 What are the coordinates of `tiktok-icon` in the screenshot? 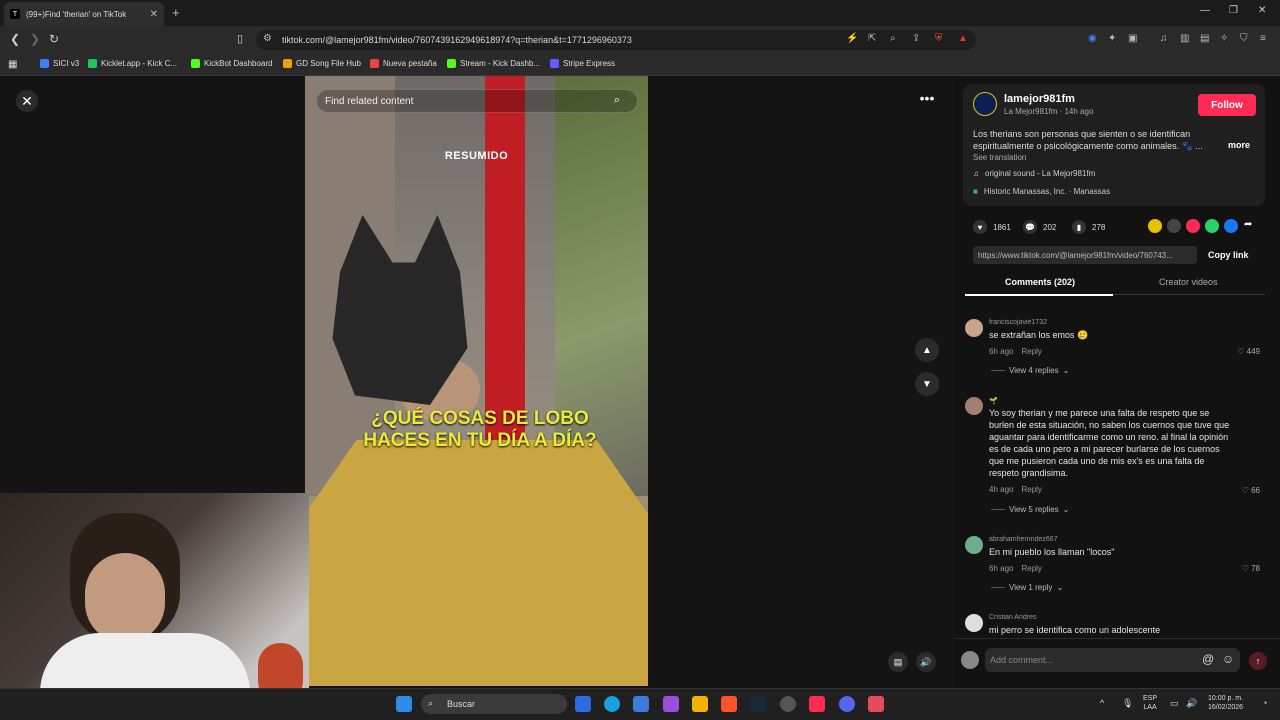 It's located at (817, 704).